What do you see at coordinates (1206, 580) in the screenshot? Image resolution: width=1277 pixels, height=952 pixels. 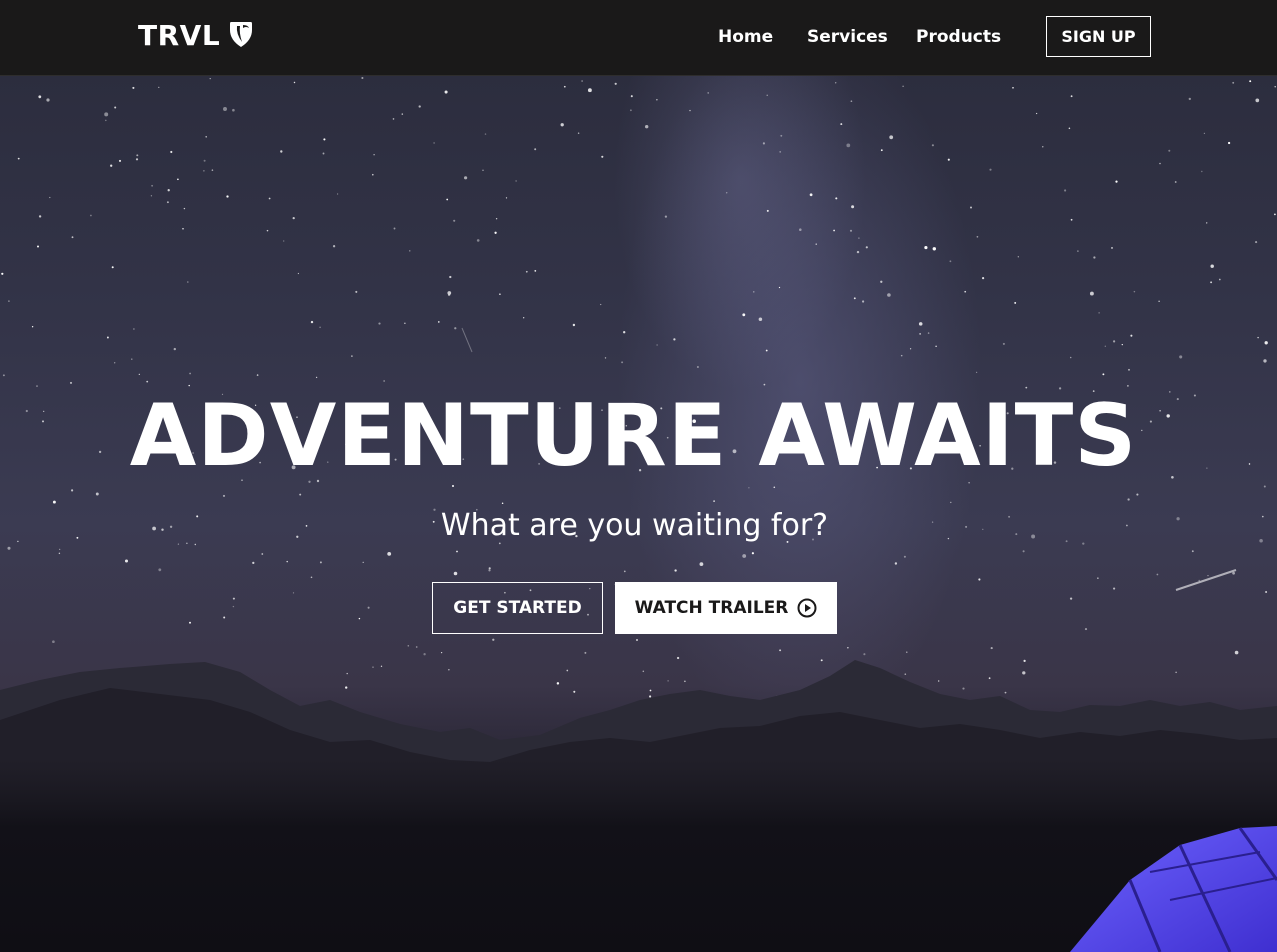 I see `shooting-star` at bounding box center [1206, 580].